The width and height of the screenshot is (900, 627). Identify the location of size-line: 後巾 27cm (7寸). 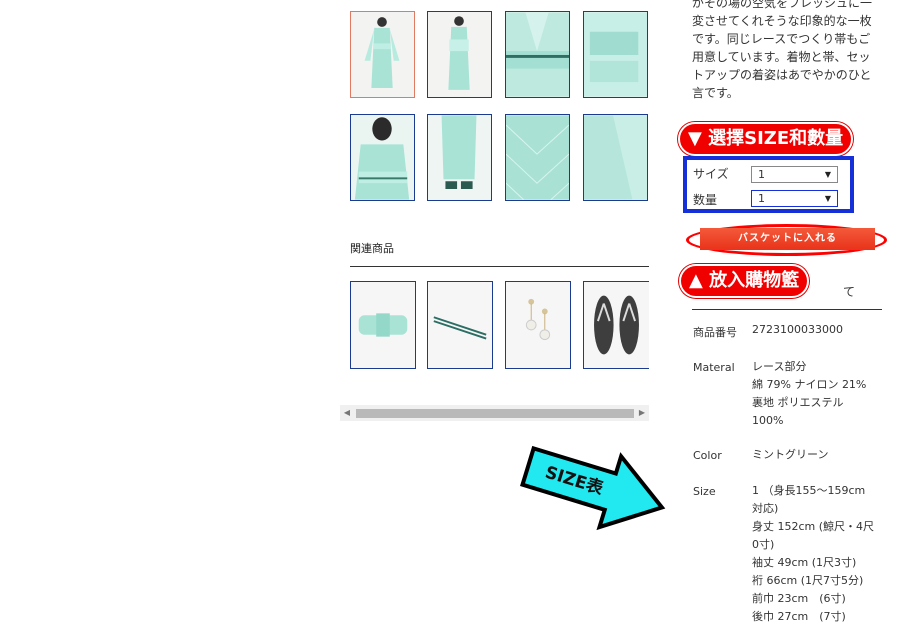
(799, 616).